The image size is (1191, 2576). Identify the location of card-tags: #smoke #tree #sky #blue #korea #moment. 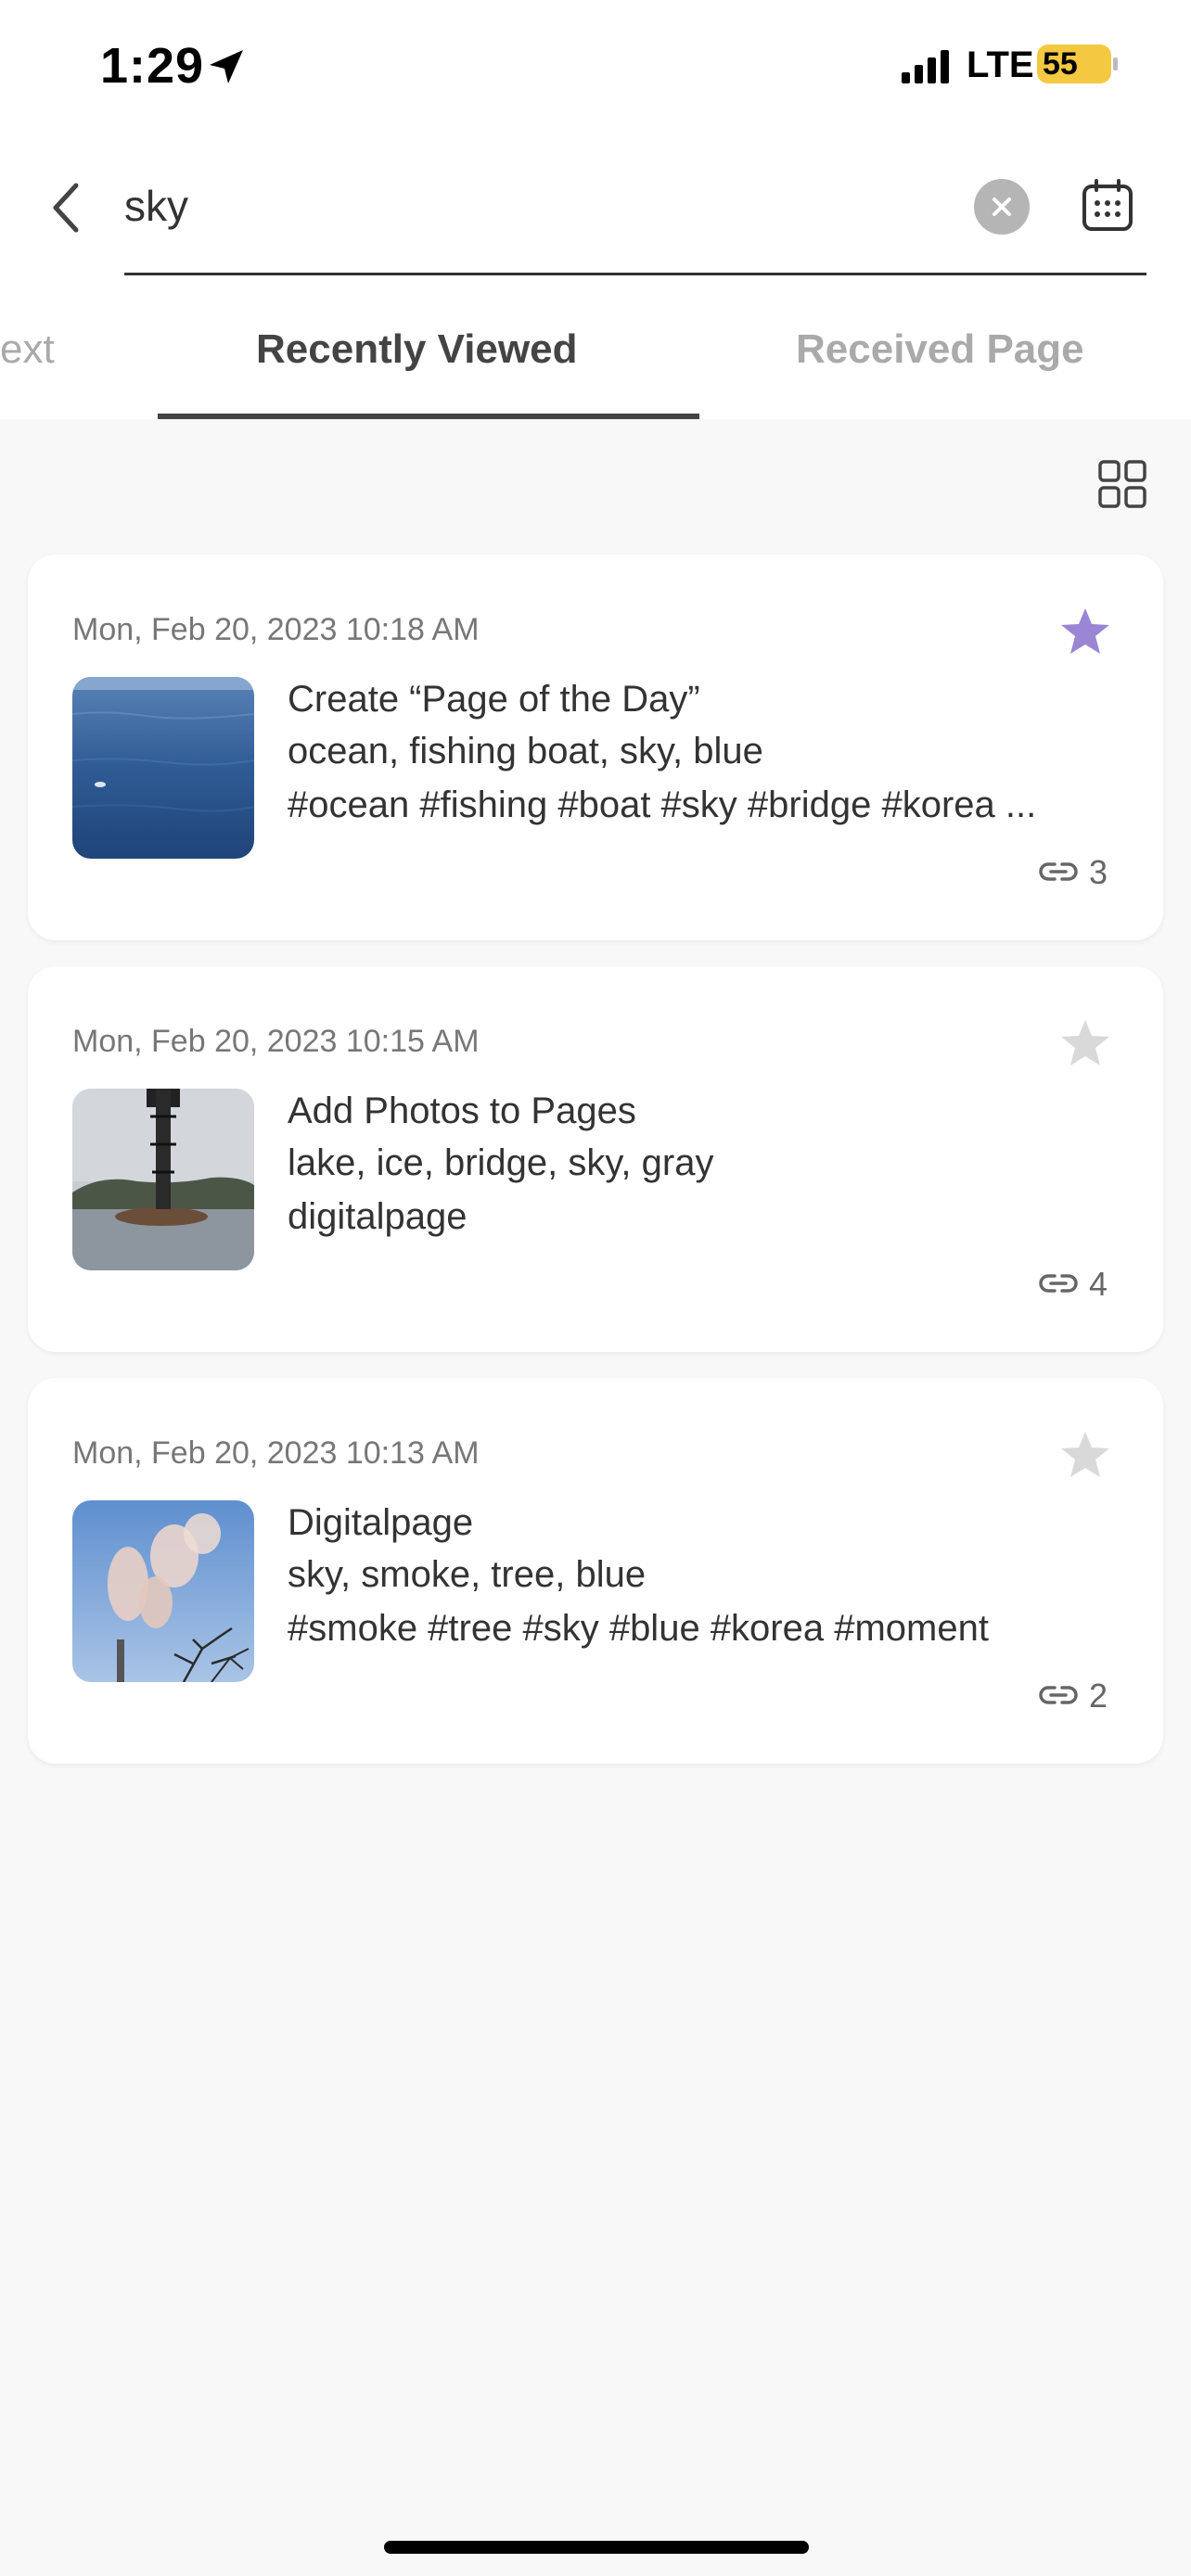
(638, 1628).